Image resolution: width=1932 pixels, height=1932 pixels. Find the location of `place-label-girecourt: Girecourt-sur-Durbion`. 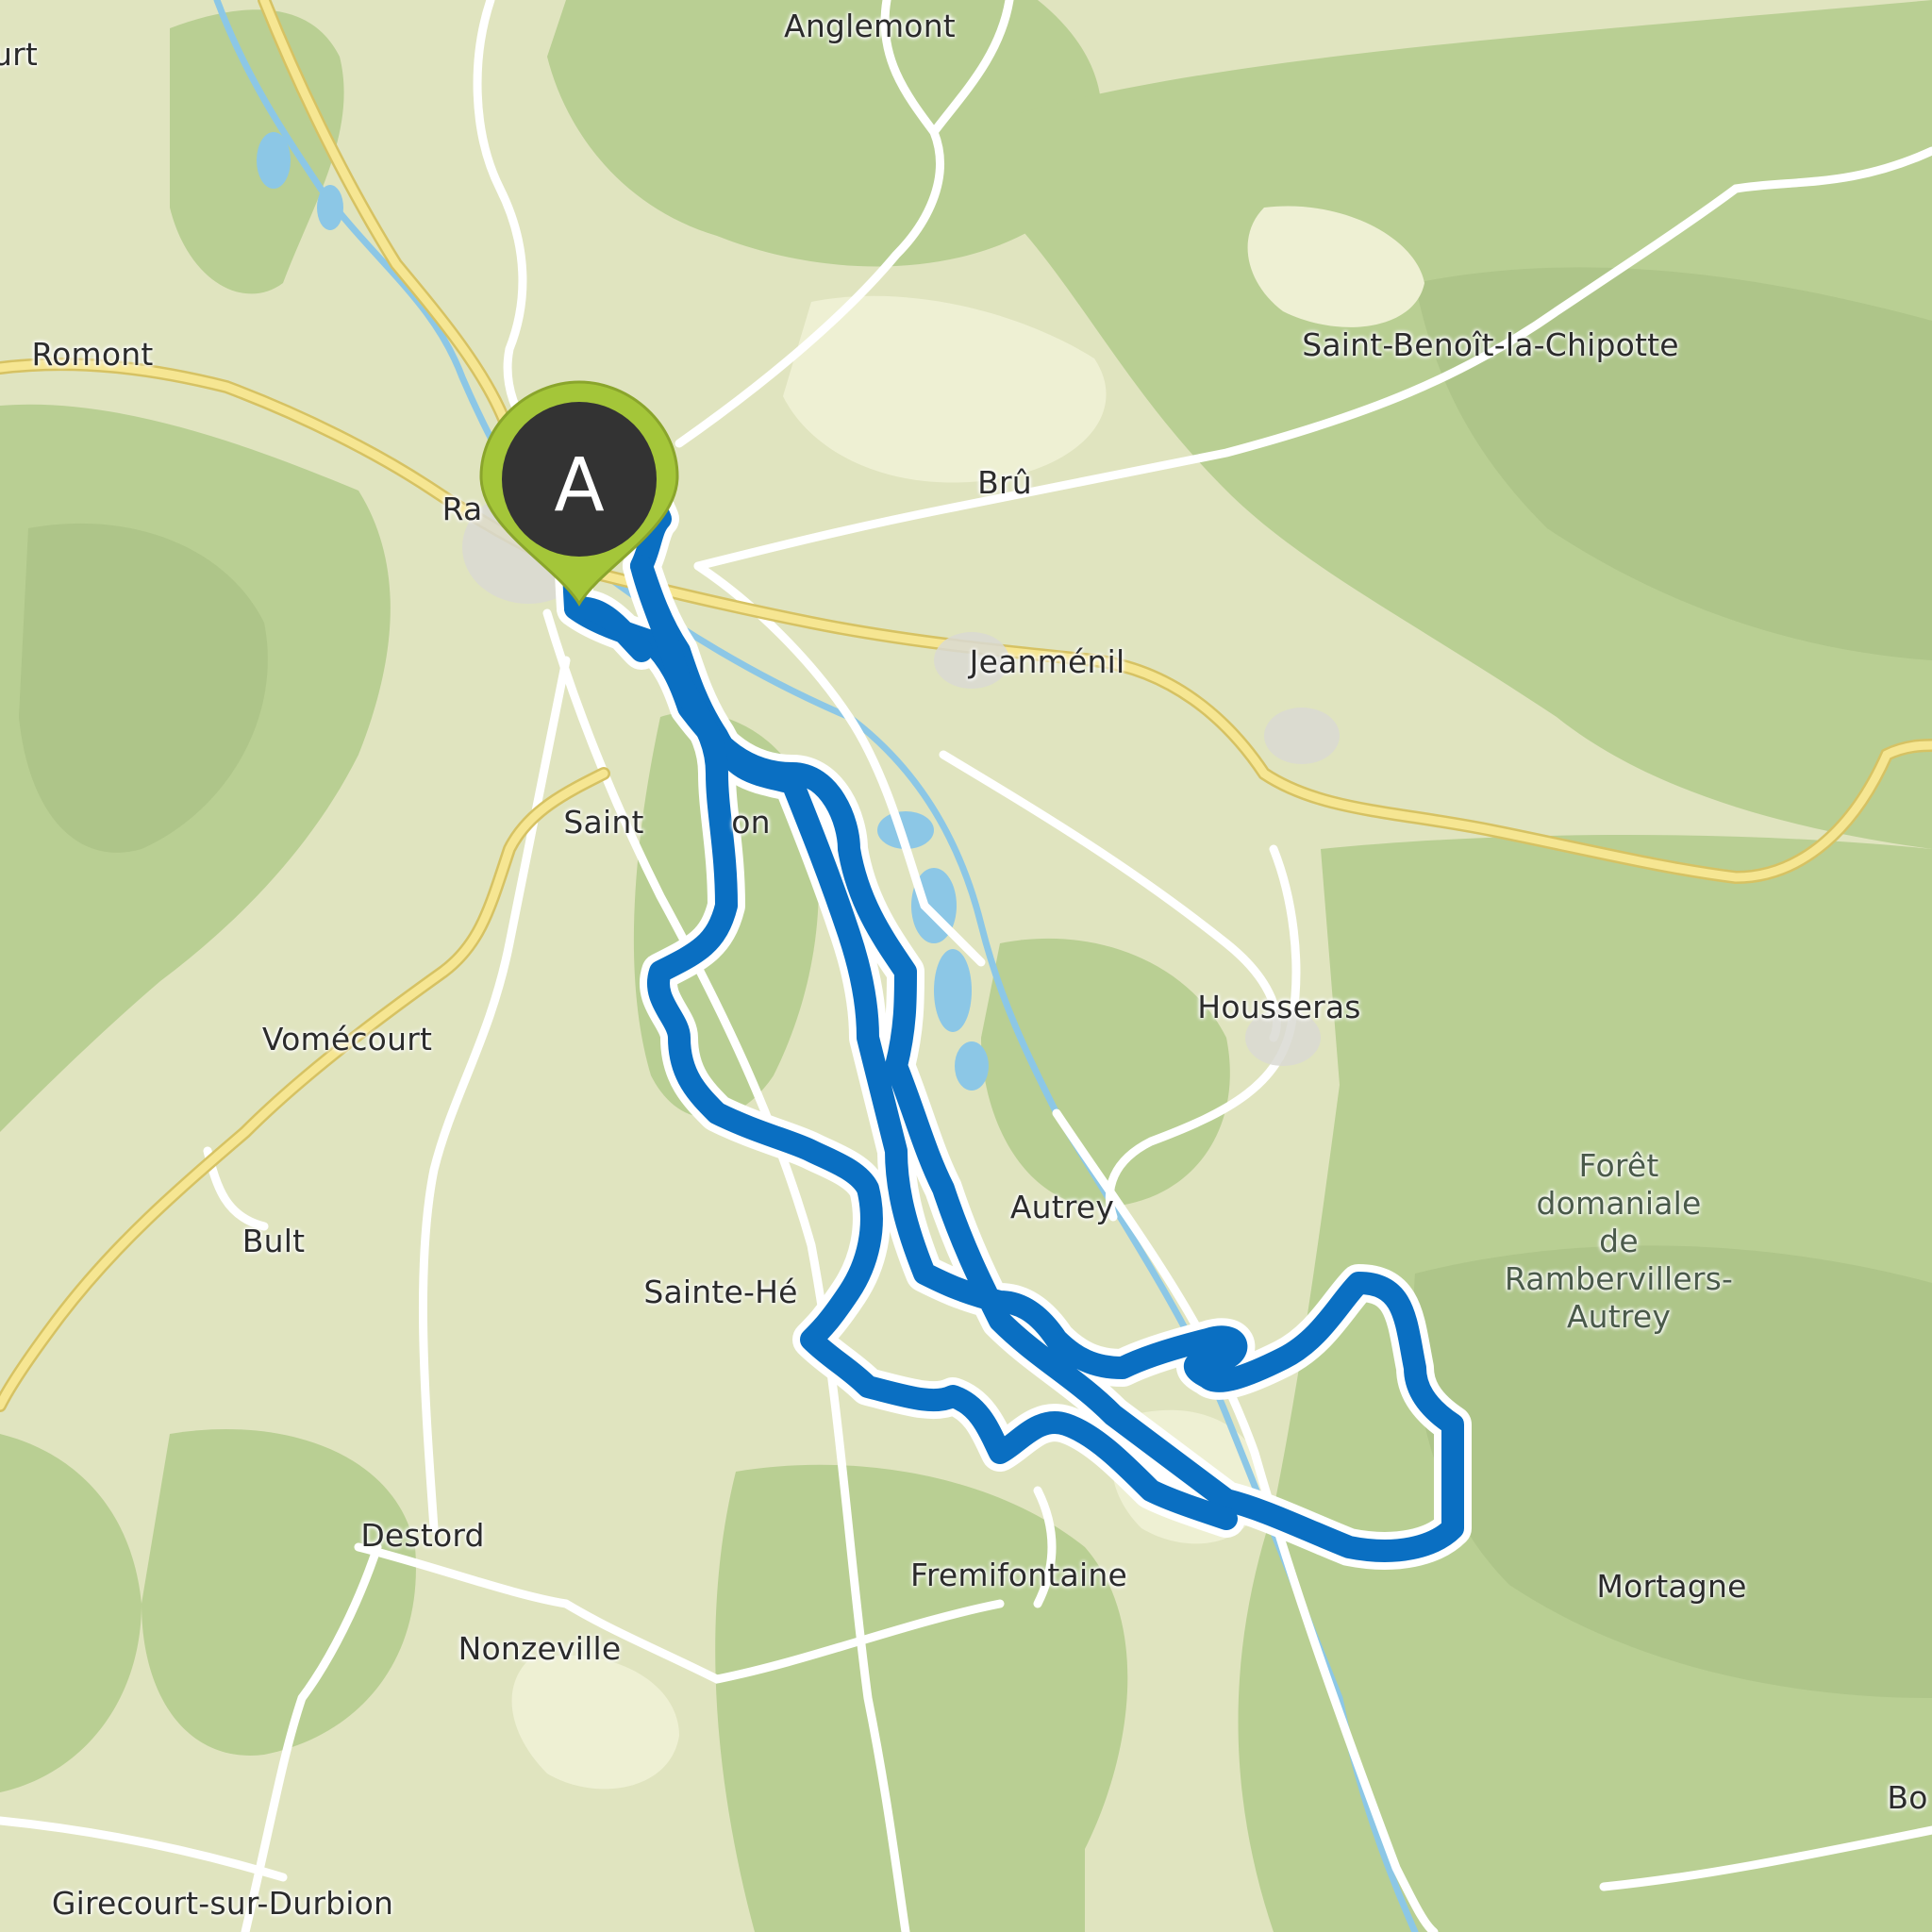

place-label-girecourt: Girecourt-sur-Durbion is located at coordinates (223, 1904).